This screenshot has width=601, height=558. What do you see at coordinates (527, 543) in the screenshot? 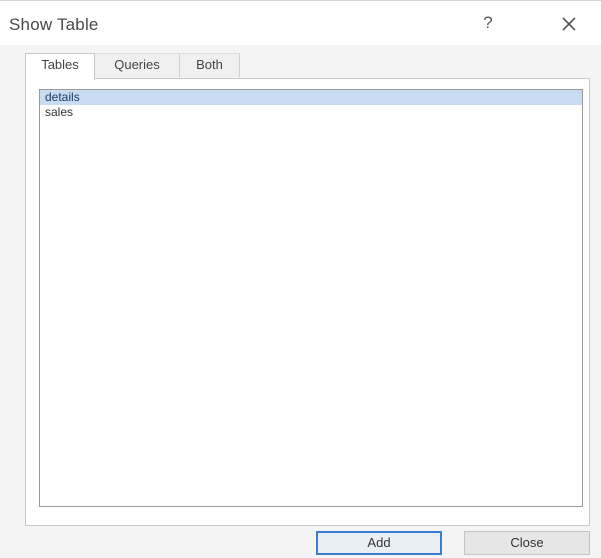
I see `close-button: Close` at bounding box center [527, 543].